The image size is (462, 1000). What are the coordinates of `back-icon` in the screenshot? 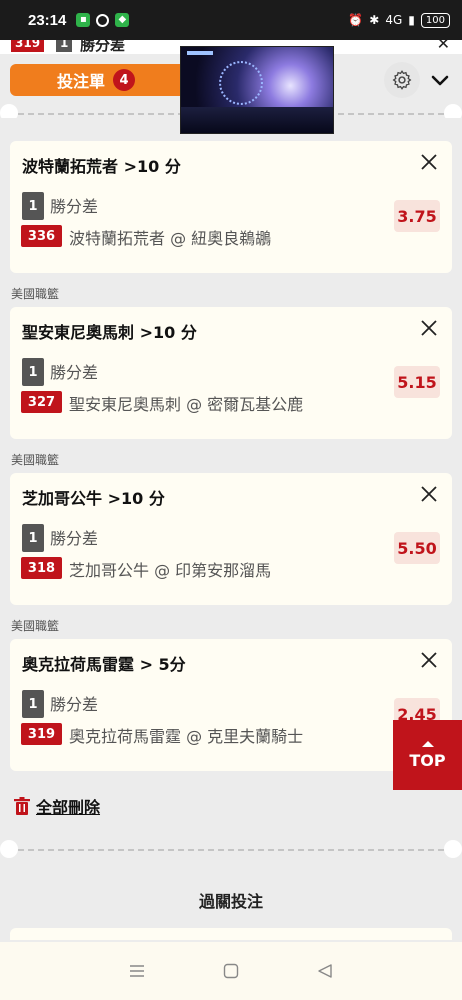 It's located at (325, 971).